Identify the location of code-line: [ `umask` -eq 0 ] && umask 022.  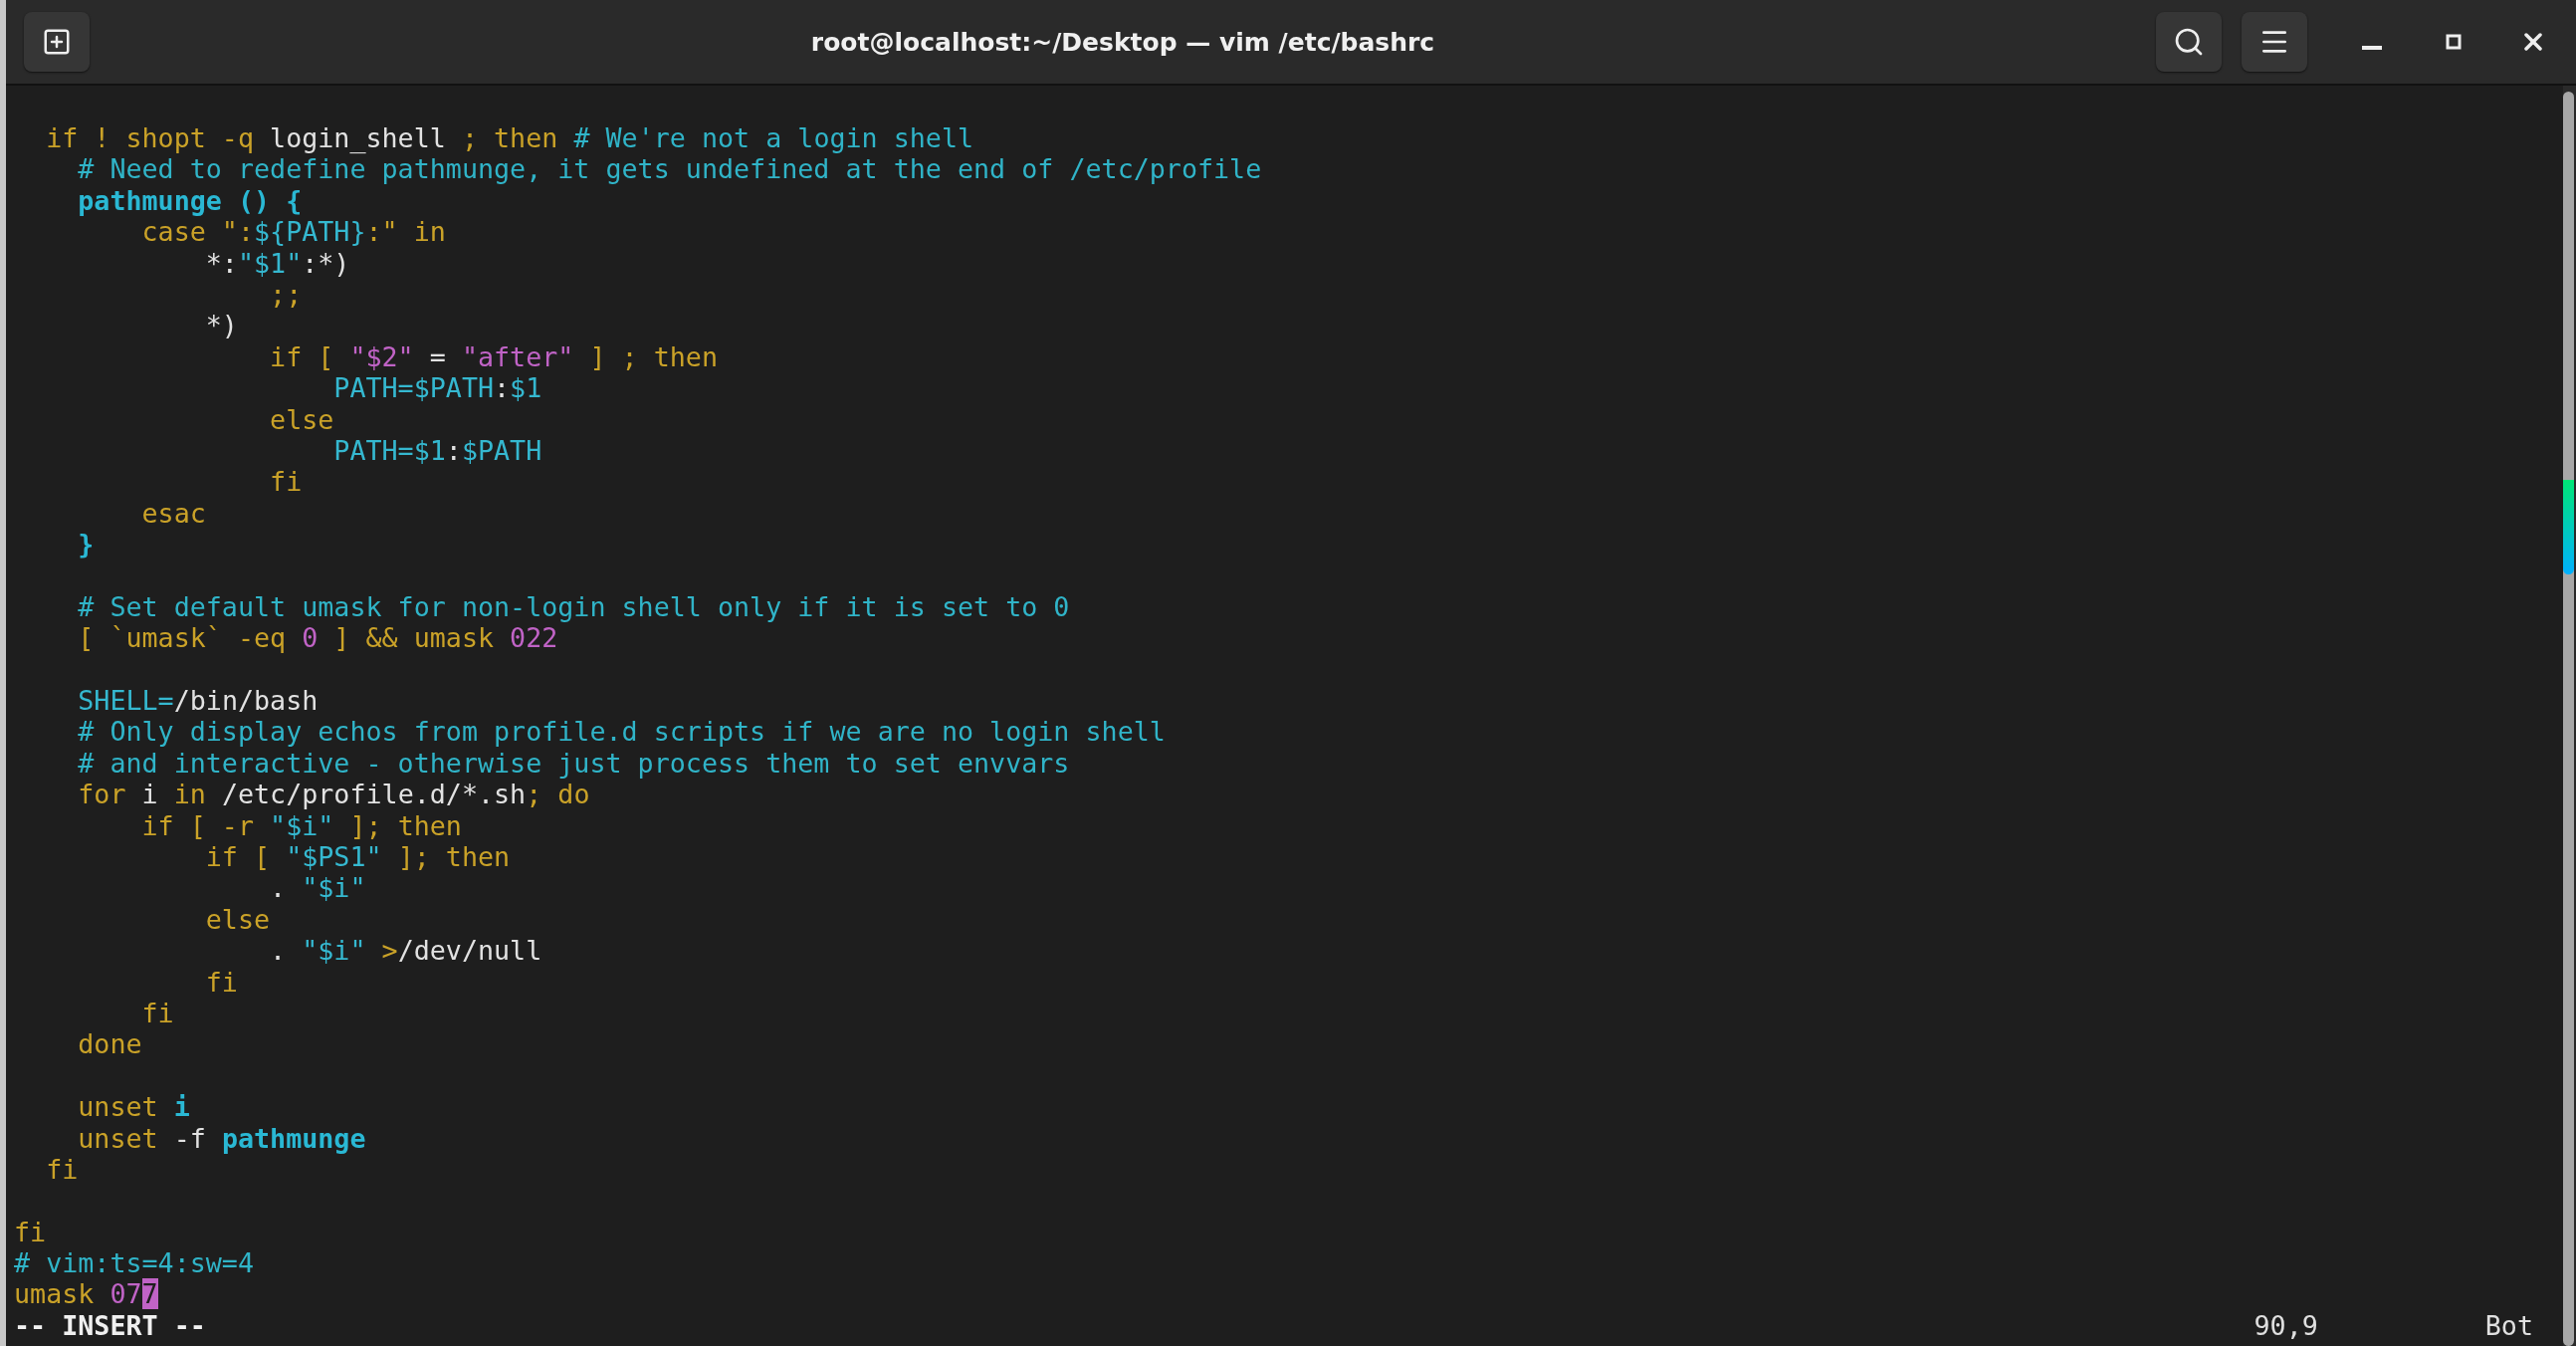
(318, 638).